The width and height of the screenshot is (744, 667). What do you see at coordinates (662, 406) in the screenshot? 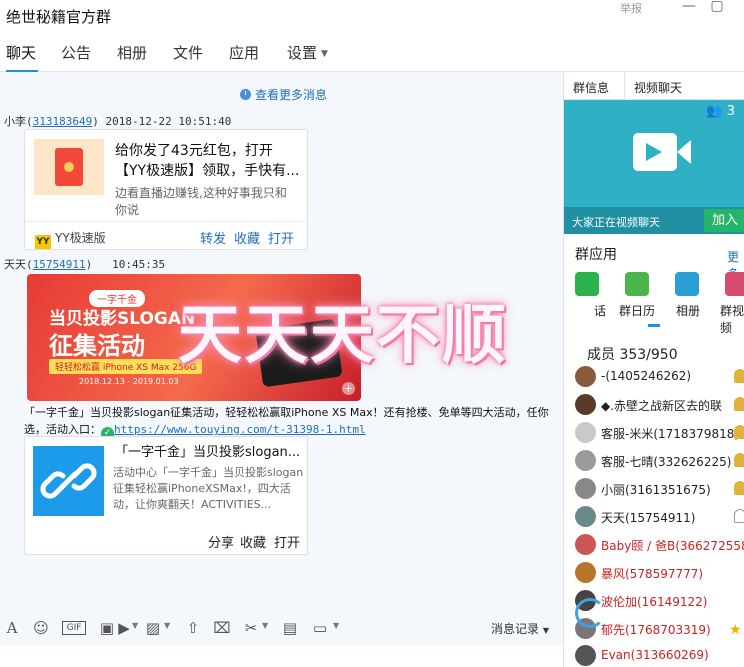
I see `member-name: ◆.赤壁之战新区去的联` at bounding box center [662, 406].